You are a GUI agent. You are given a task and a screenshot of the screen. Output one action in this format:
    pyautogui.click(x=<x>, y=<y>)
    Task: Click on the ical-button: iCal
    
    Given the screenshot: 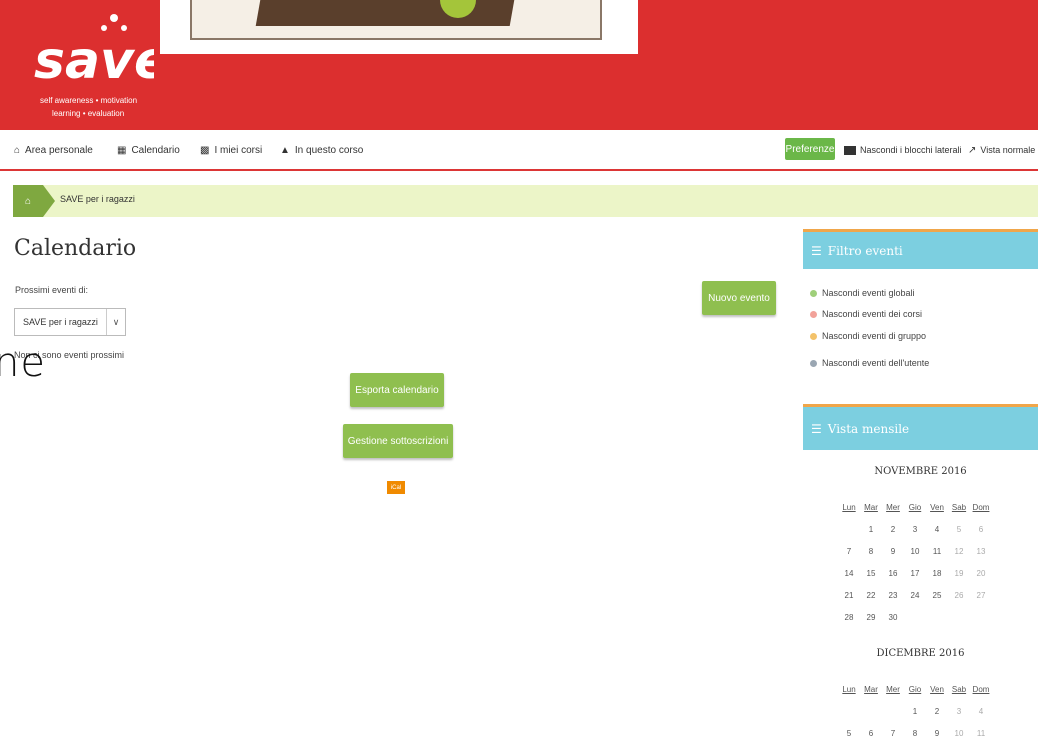 What is the action you would take?
    pyautogui.click(x=396, y=487)
    